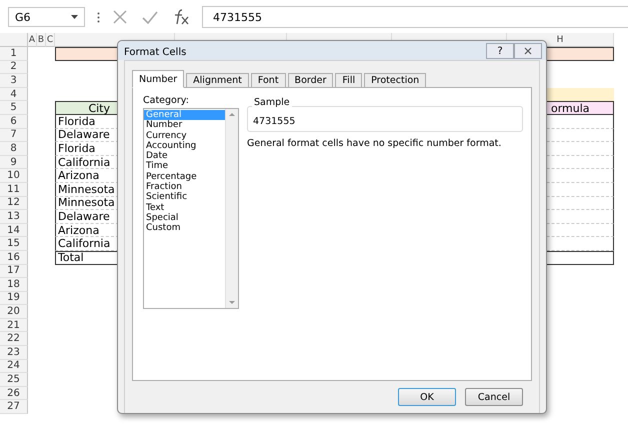 The width and height of the screenshot is (628, 426). I want to click on row-number: 11, so click(14, 189).